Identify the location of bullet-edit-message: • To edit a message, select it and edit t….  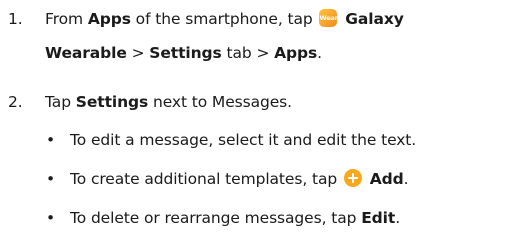
(231, 140).